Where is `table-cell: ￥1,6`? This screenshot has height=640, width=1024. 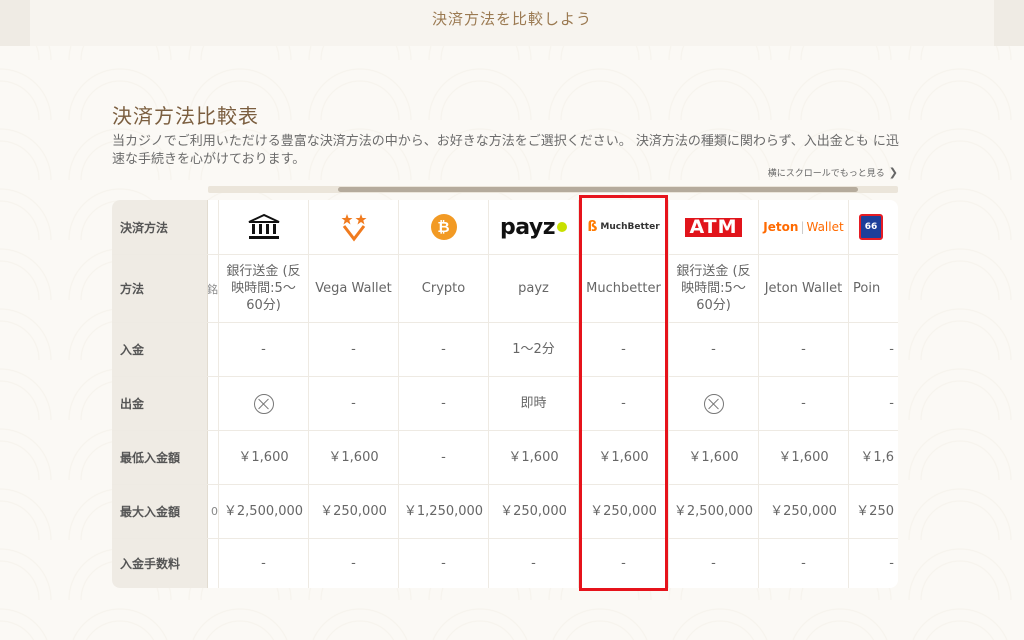
table-cell: ￥1,6 is located at coordinates (873, 457).